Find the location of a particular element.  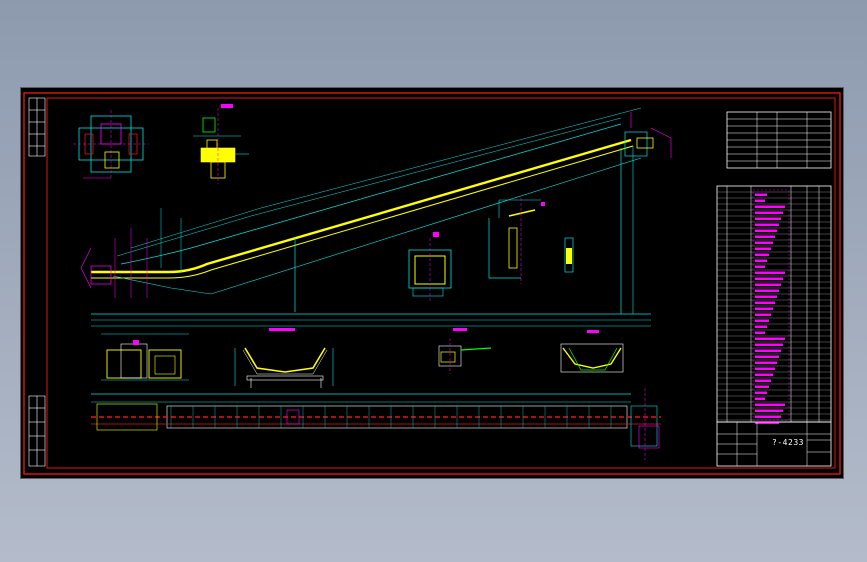

bill-of-materials is located at coordinates (774, 304).